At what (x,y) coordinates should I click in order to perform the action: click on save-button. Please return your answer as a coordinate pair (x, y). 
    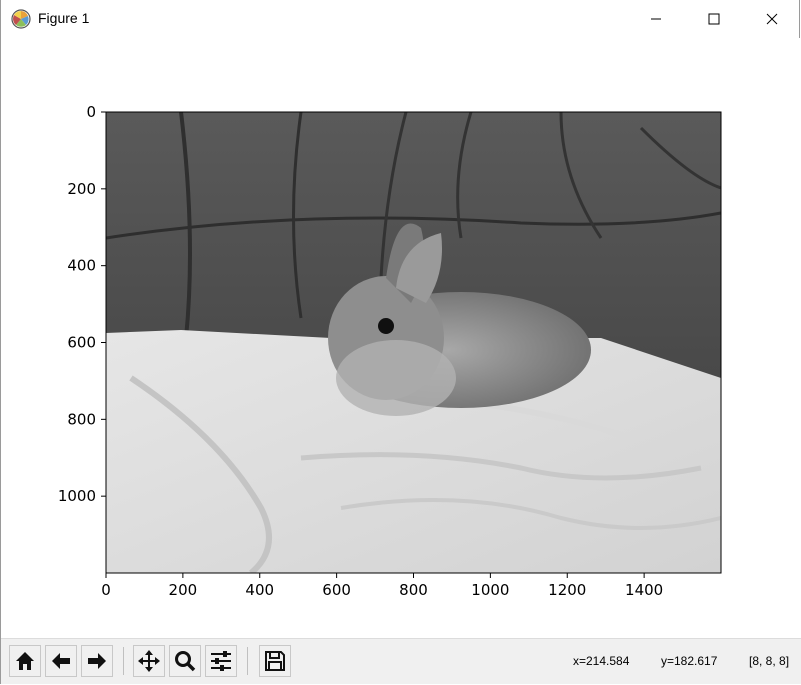
    Looking at the image, I should click on (275, 661).